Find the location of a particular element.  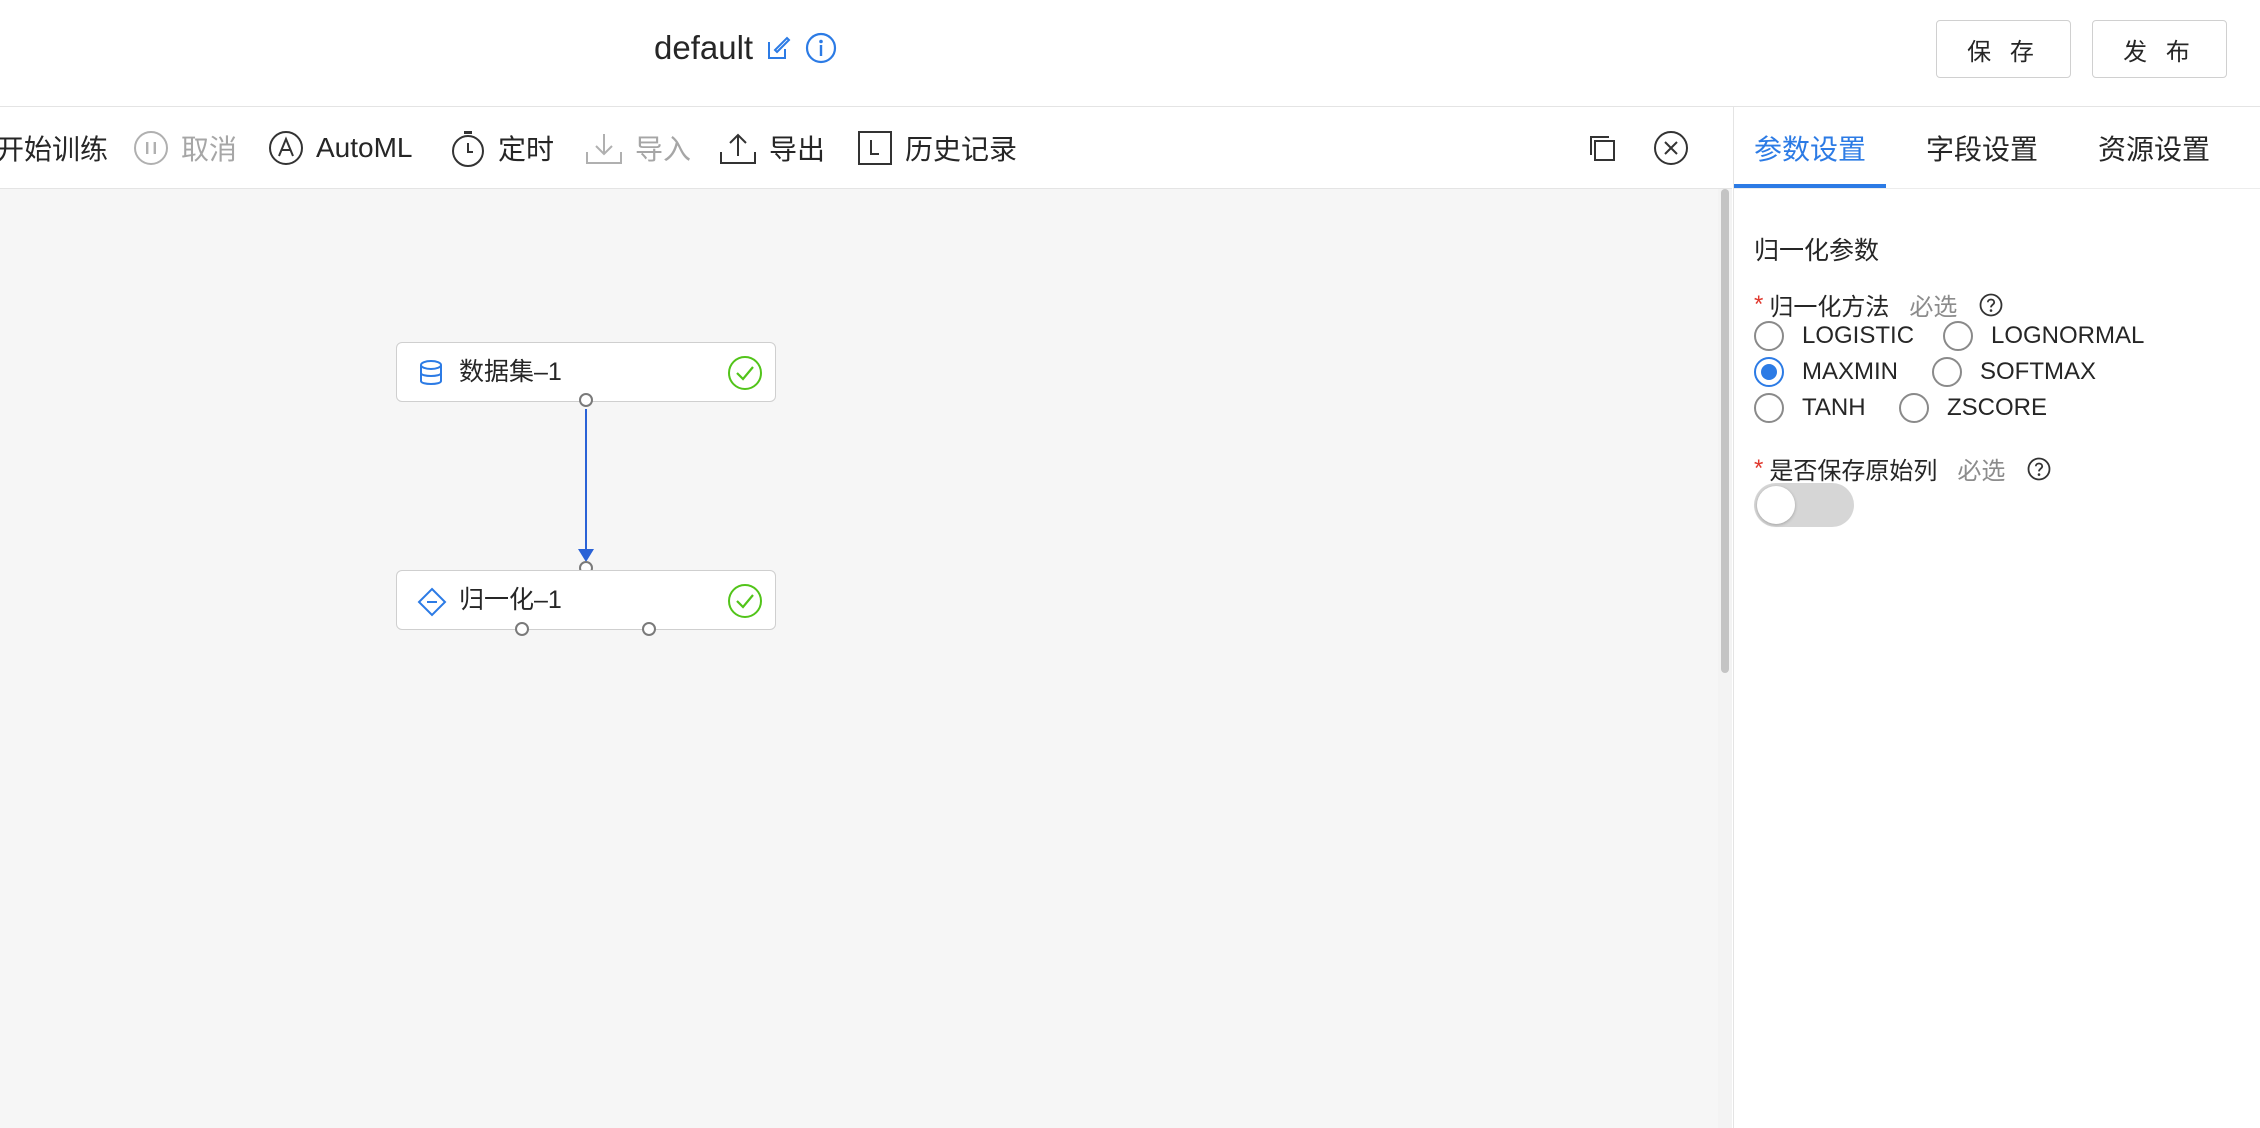

start-training-button: 开始训练 is located at coordinates (54, 147).